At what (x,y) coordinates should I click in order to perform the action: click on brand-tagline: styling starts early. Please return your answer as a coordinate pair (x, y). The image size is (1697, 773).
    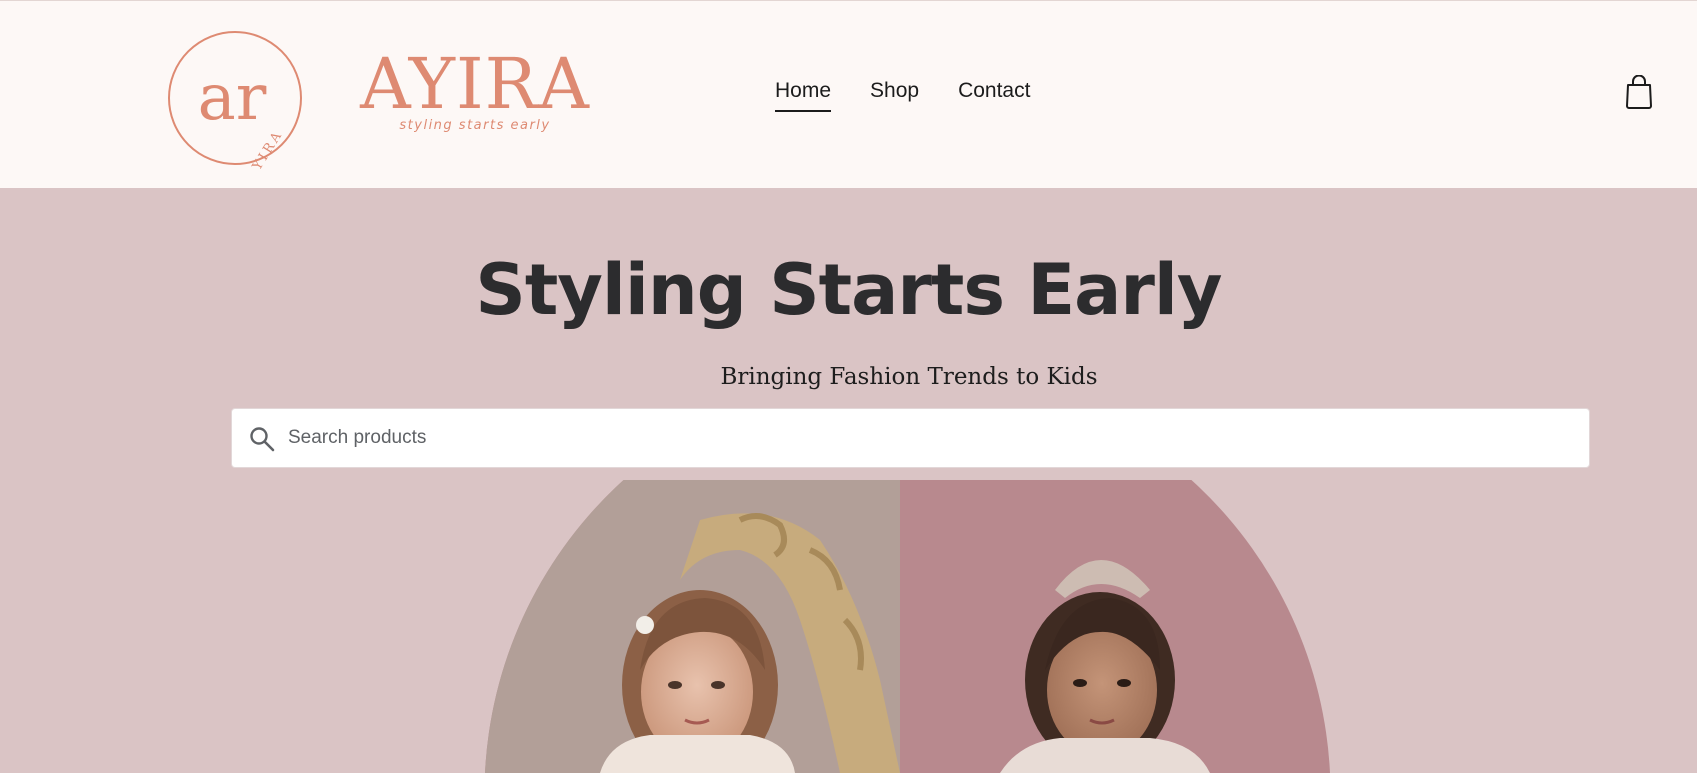
    Looking at the image, I should click on (475, 125).